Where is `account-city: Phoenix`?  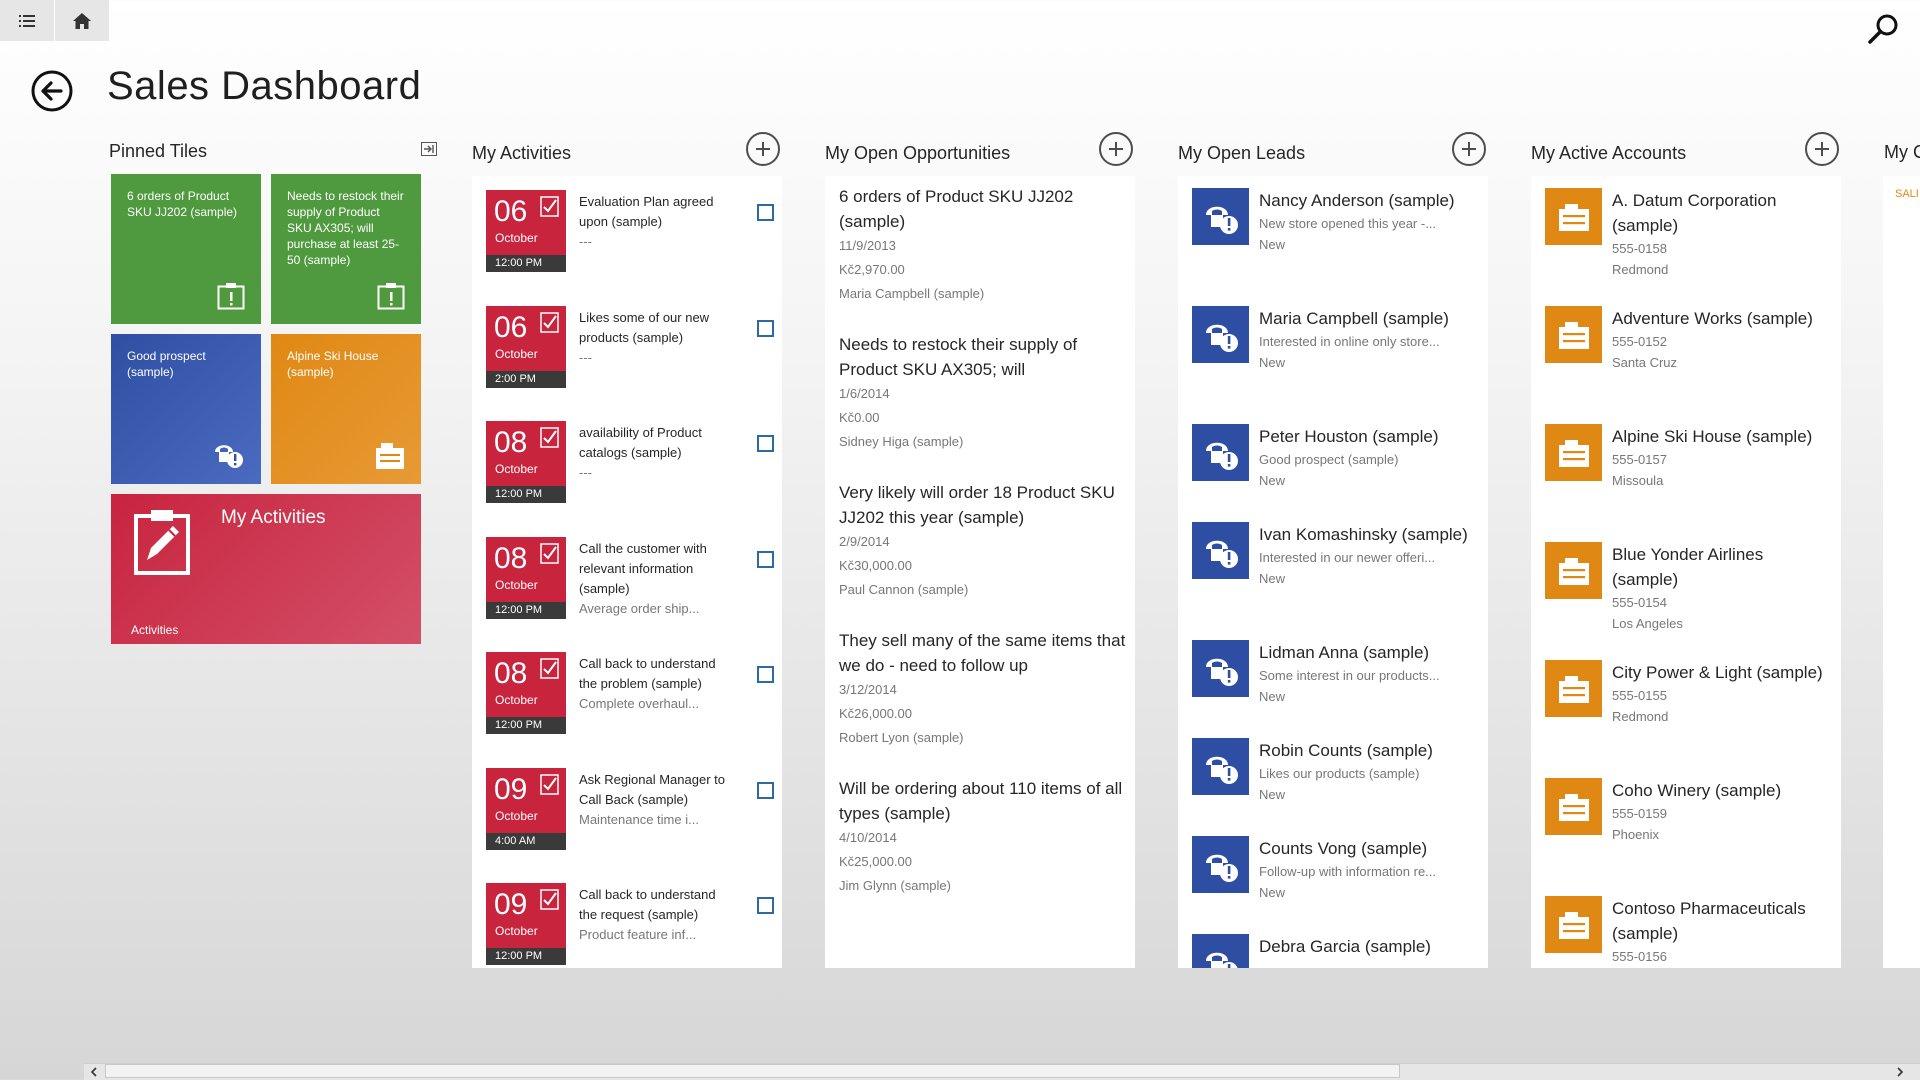
account-city: Phoenix is located at coordinates (1635, 834).